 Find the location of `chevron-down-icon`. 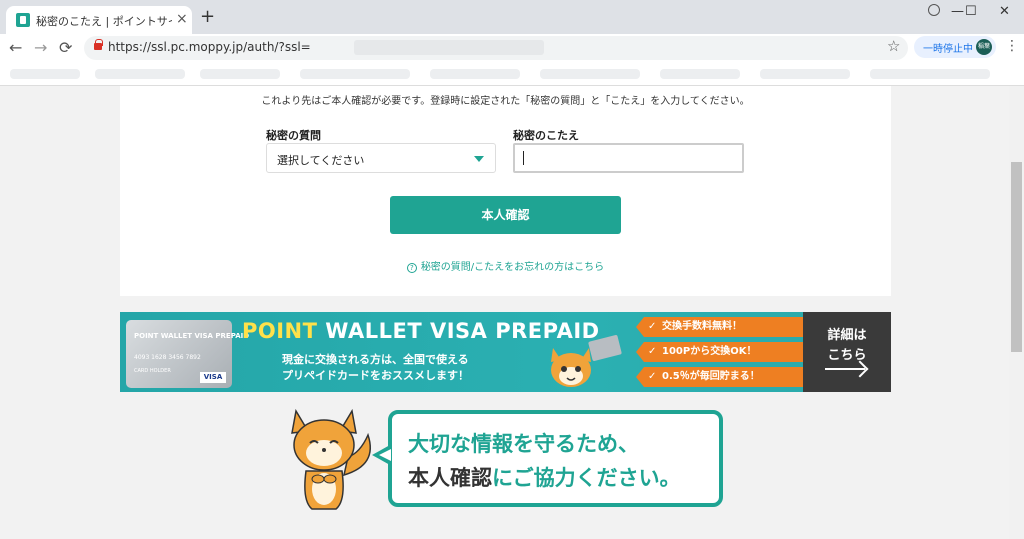

chevron-down-icon is located at coordinates (479, 159).